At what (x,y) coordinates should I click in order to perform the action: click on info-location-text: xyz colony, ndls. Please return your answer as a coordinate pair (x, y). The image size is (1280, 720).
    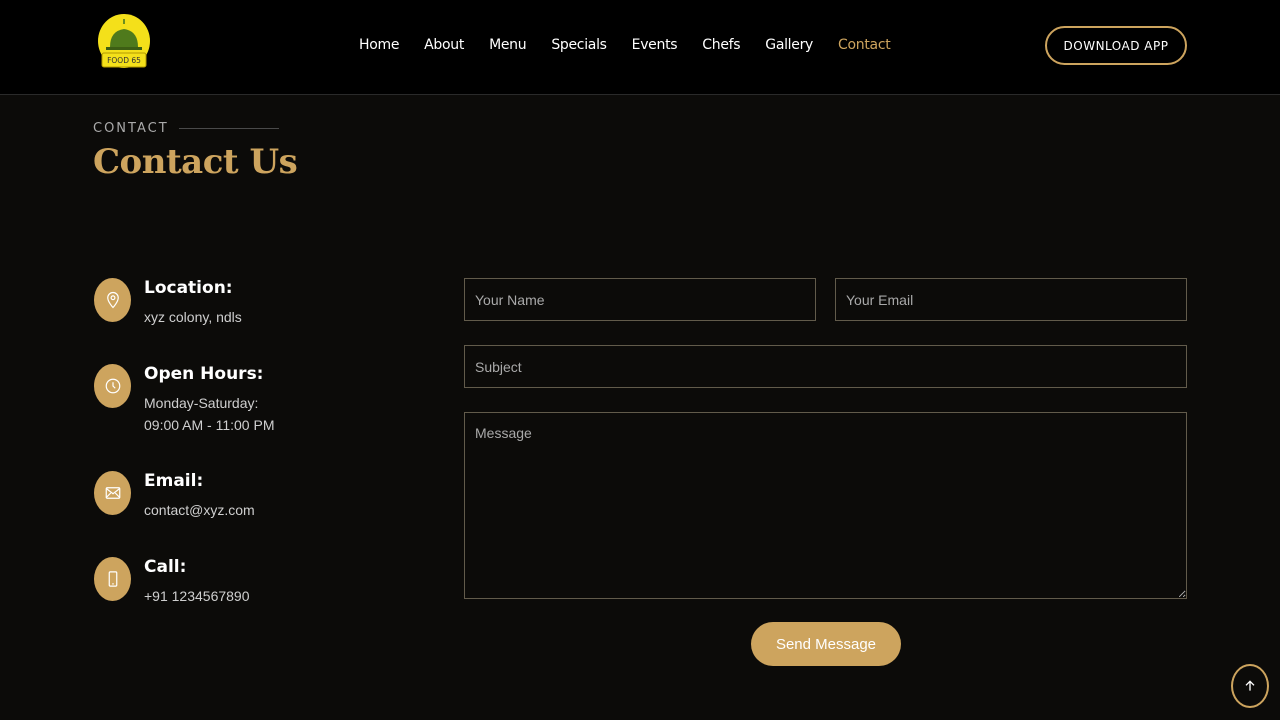
    Looking at the image, I should click on (193, 317).